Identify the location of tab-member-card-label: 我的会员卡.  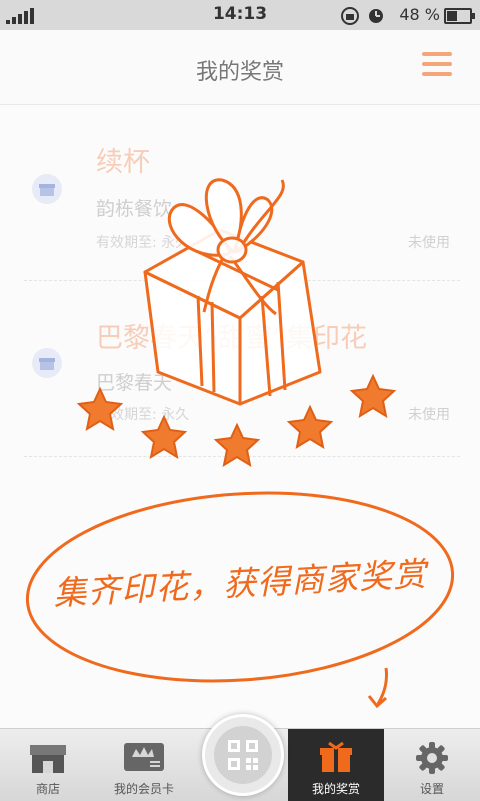
(143, 789).